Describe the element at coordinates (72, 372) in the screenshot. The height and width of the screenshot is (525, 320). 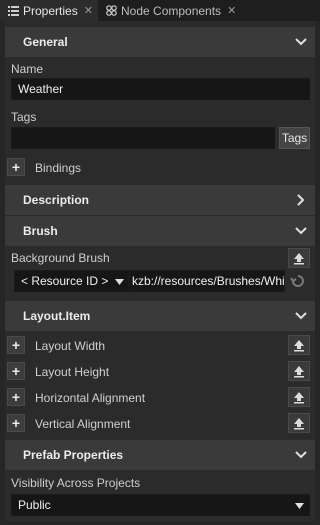
I see `layout-height-label: Layout Height` at that location.